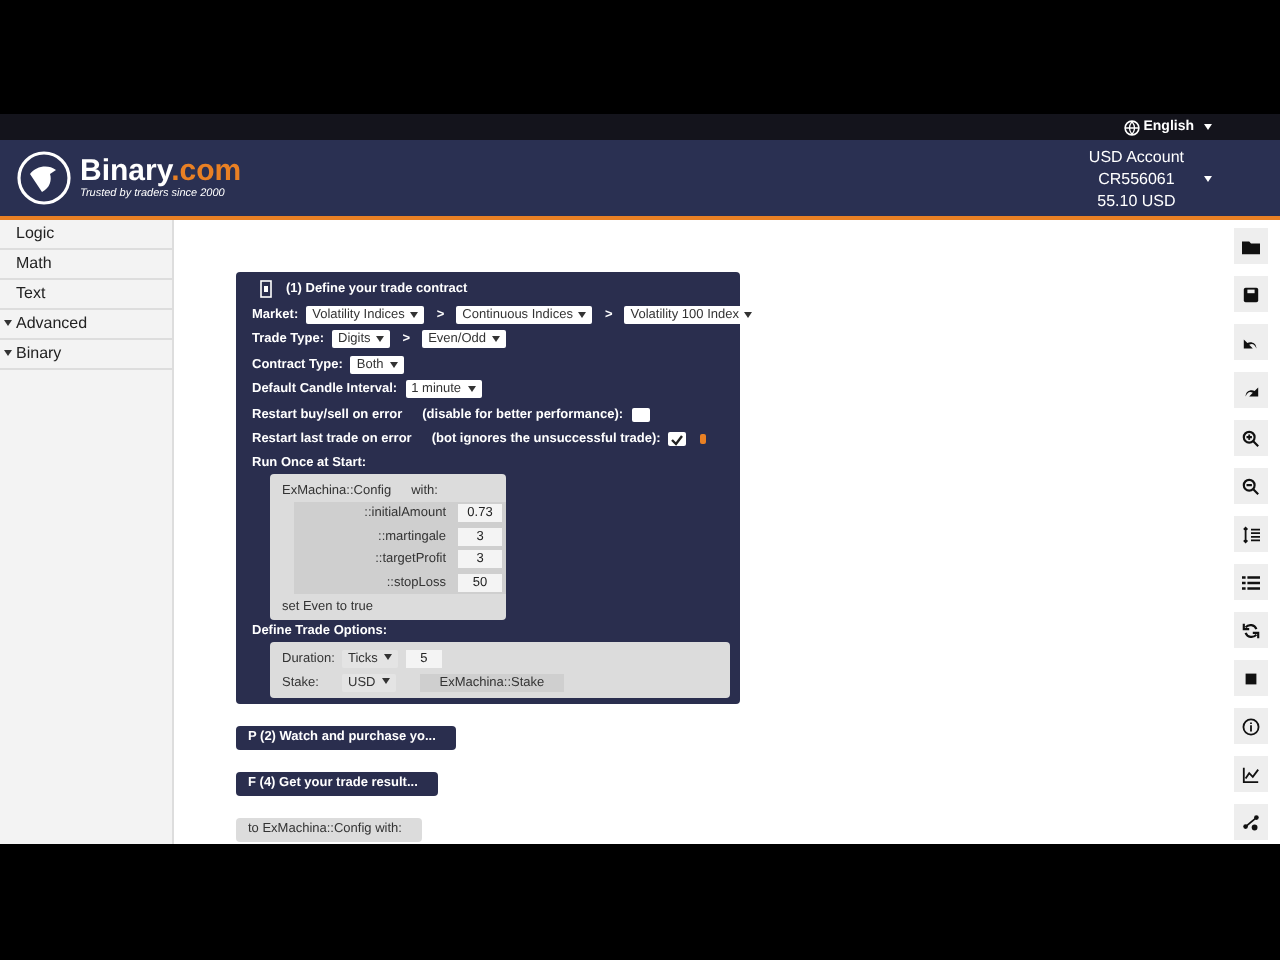  Describe the element at coordinates (1136, 200) in the screenshot. I see `account-balance: 55.10 USD` at that location.